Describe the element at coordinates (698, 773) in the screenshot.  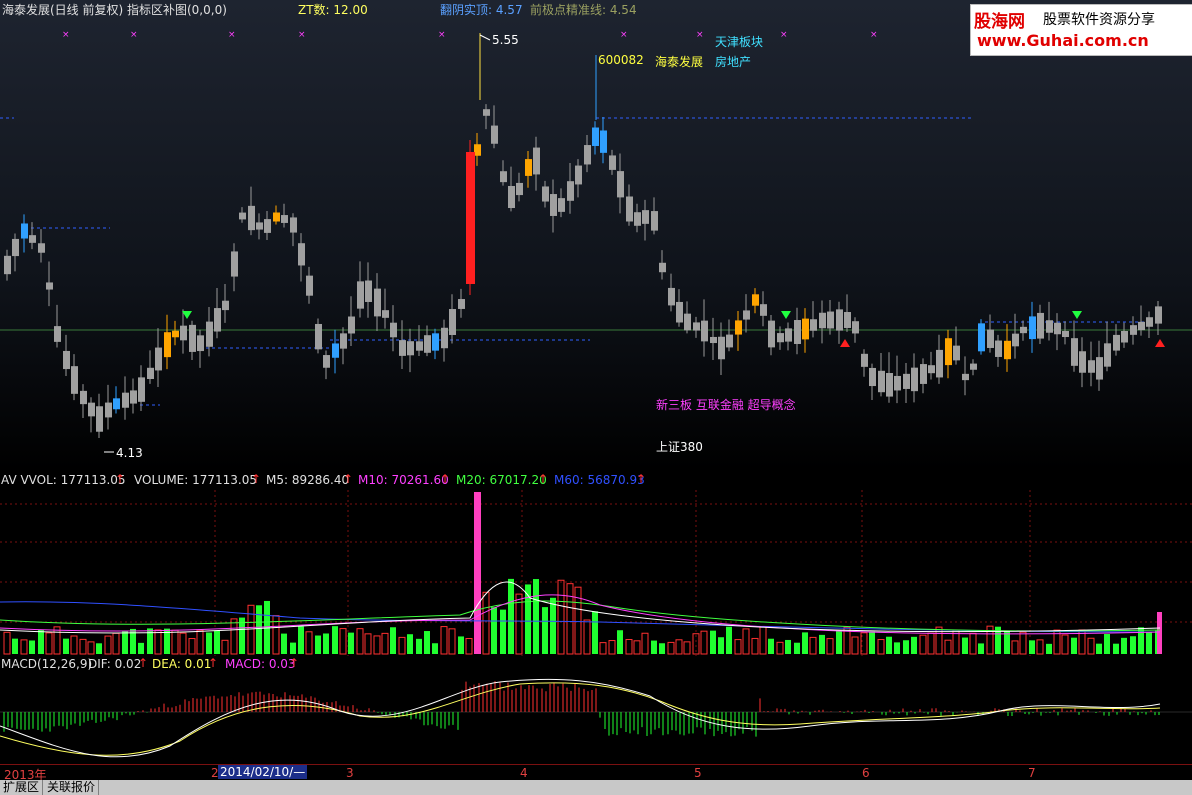
I see `date-month-5: 5` at that location.